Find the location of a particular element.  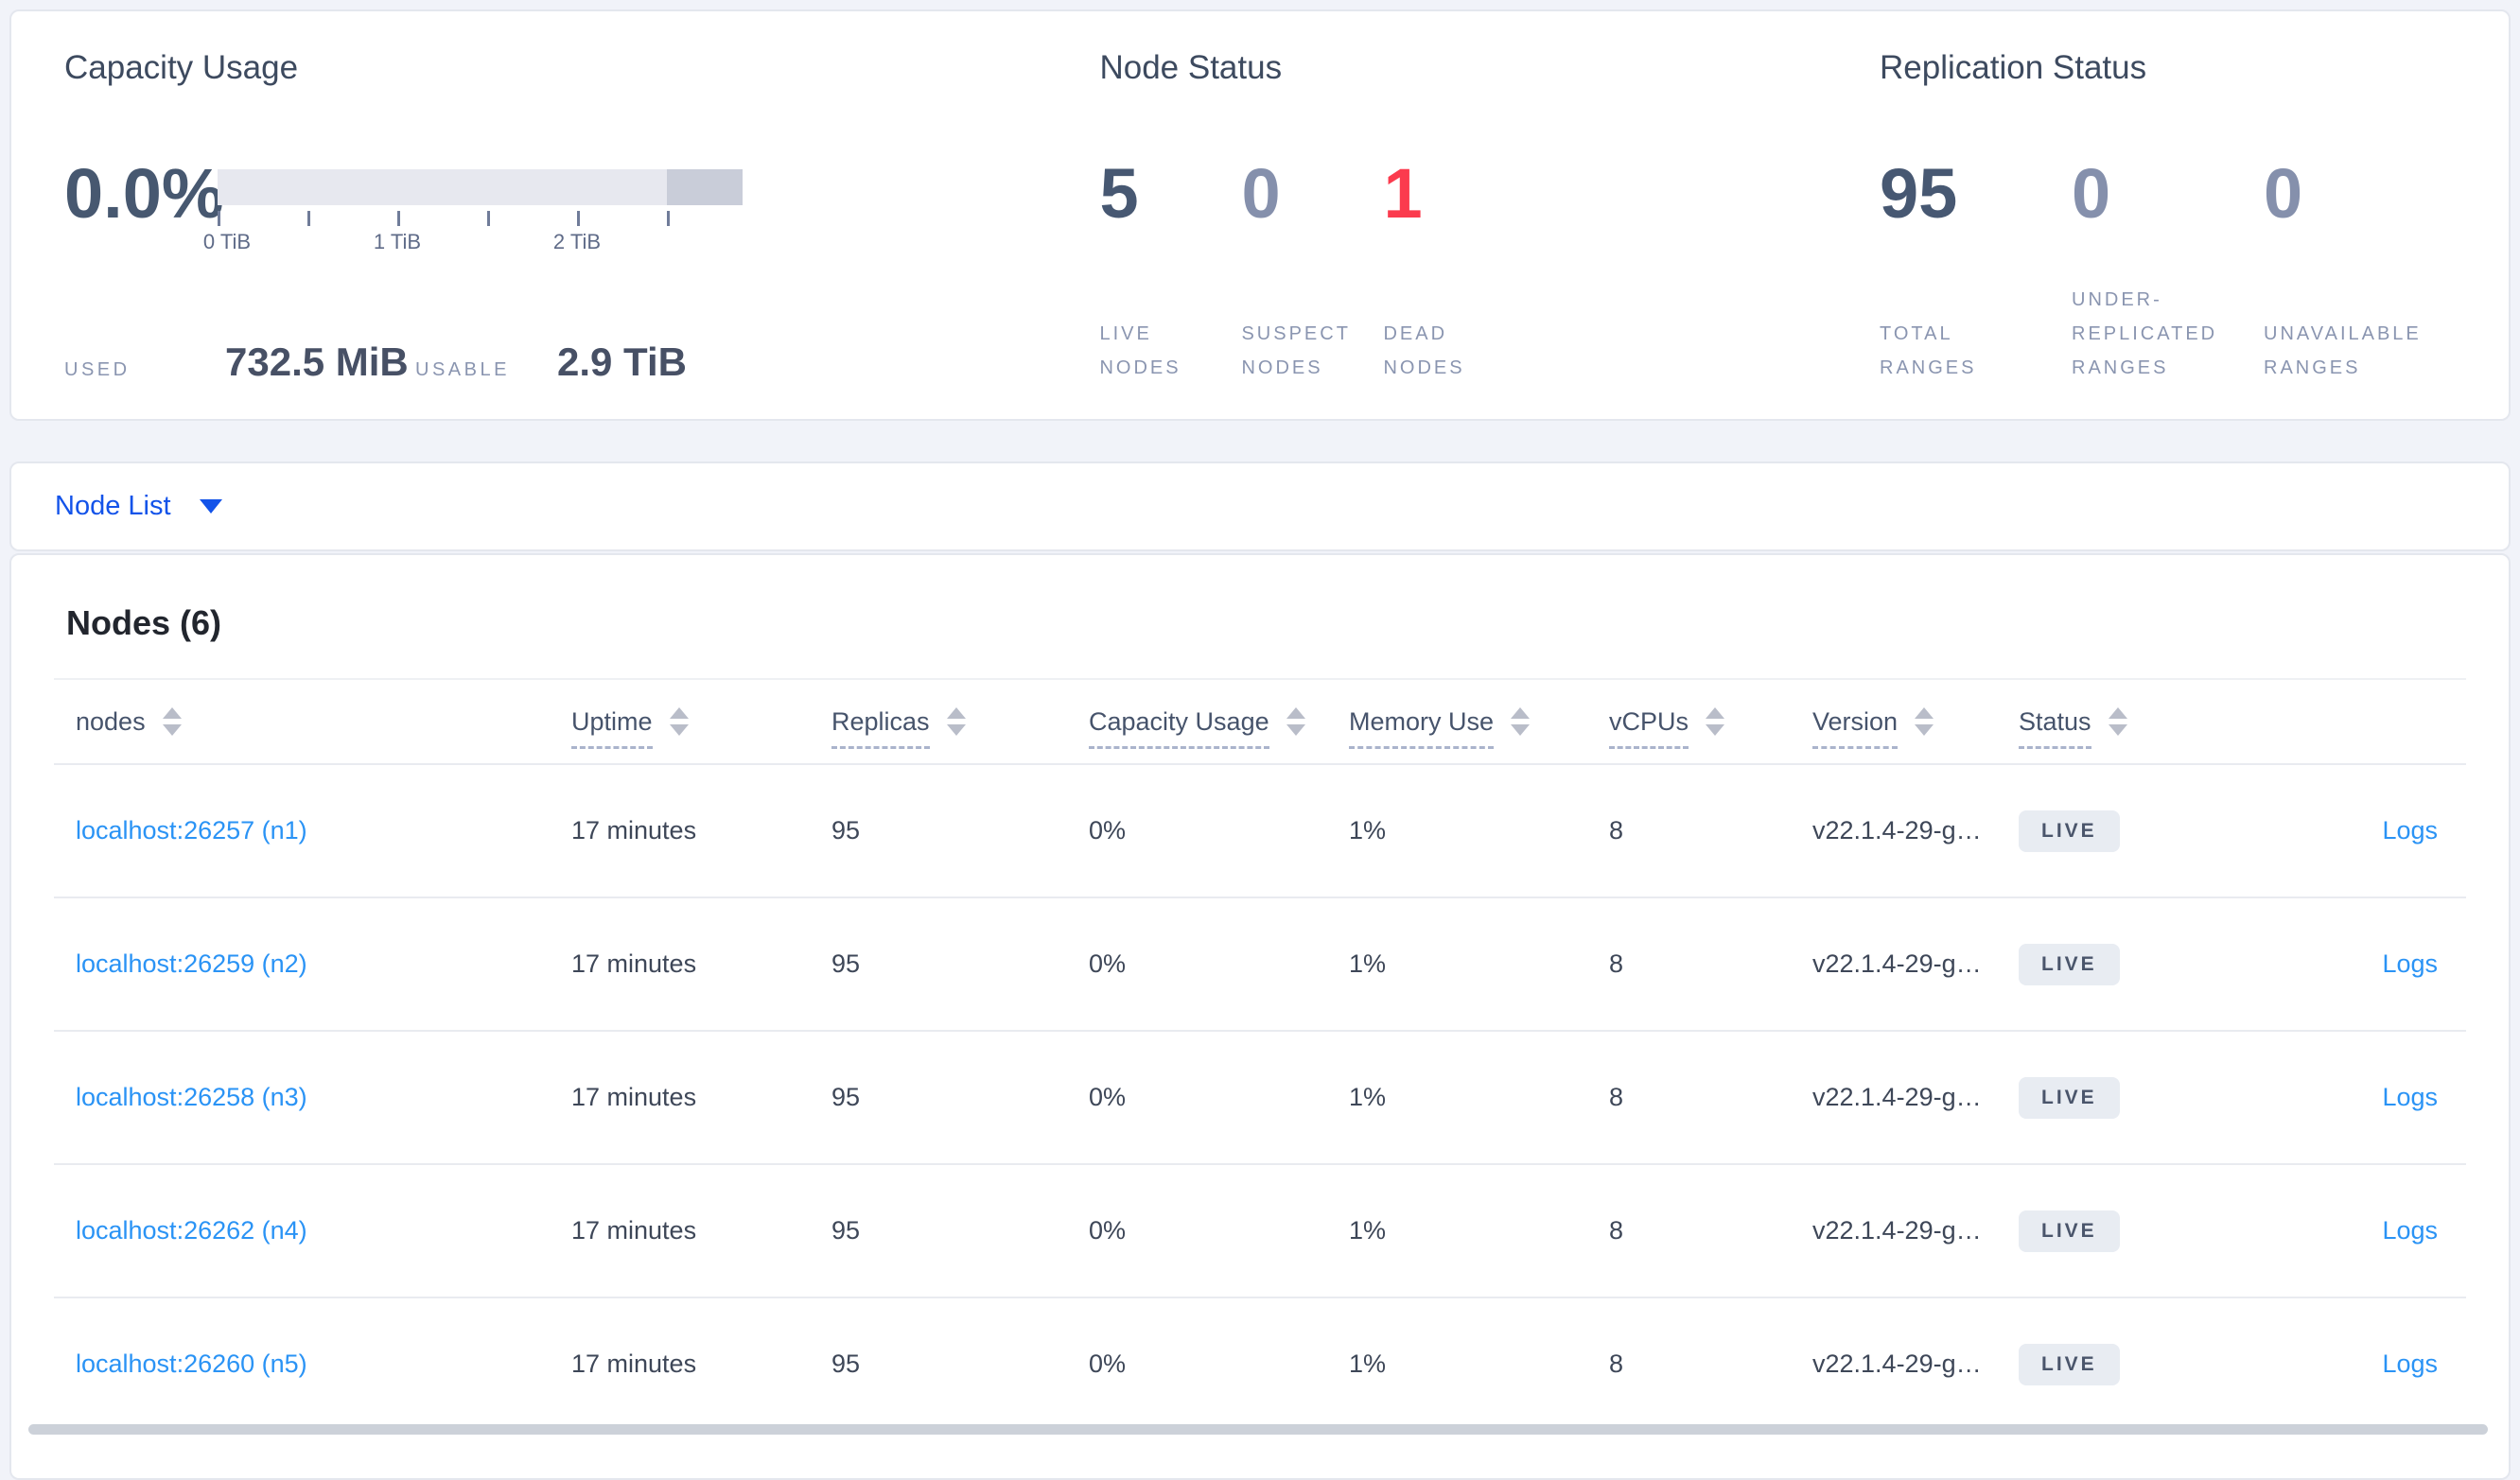

usable-value: 2.9 TiB is located at coordinates (622, 362).